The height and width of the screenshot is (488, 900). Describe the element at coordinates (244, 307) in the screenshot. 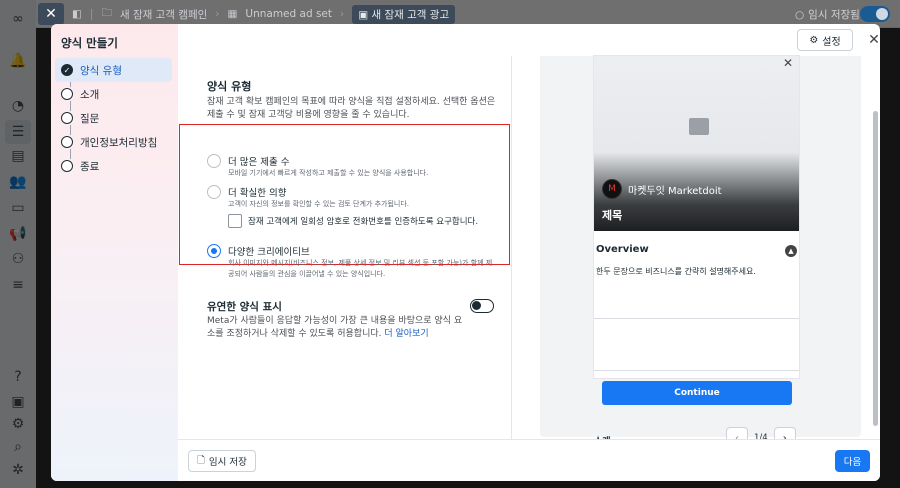

I see `flexible-form-title: 유연한 양식 표시` at that location.